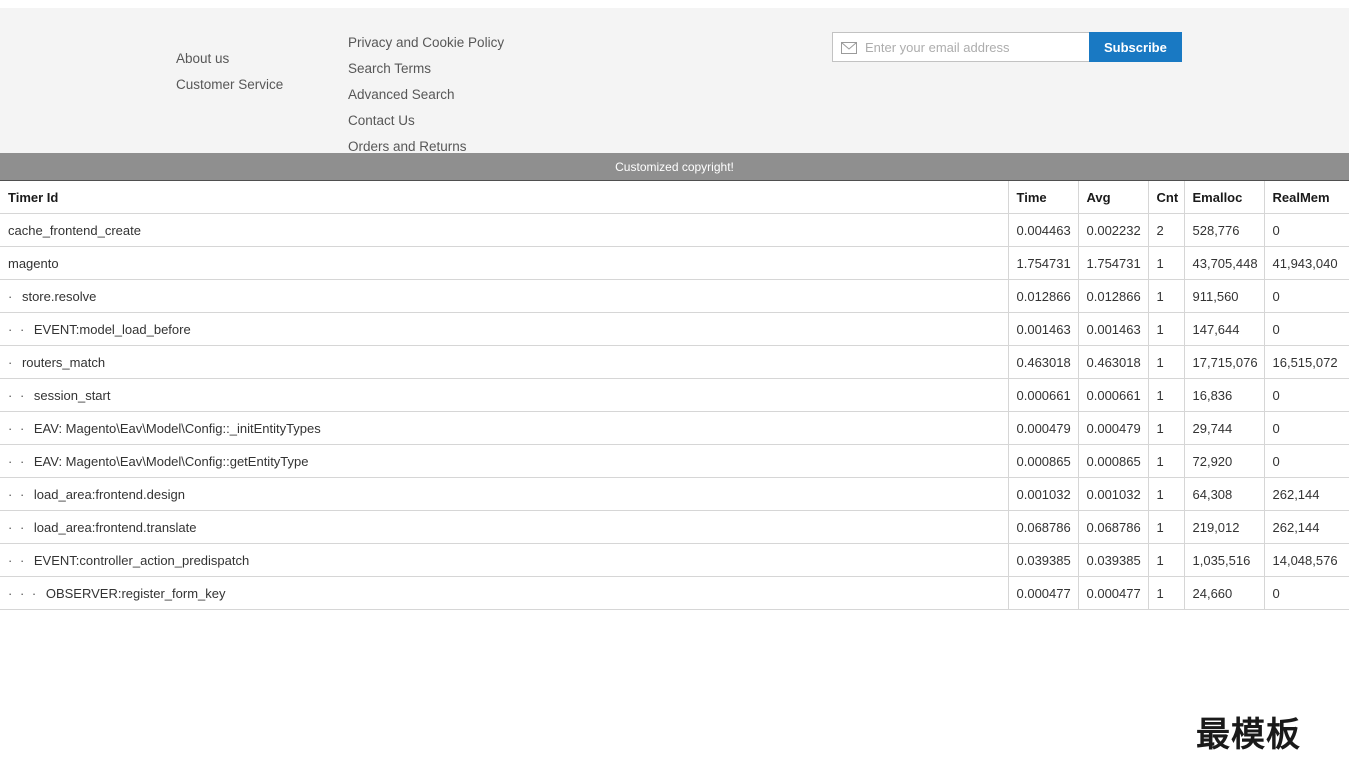 Image resolution: width=1349 pixels, height=769 pixels. What do you see at coordinates (63, 362) in the screenshot?
I see `timer-id-label: routers_match` at bounding box center [63, 362].